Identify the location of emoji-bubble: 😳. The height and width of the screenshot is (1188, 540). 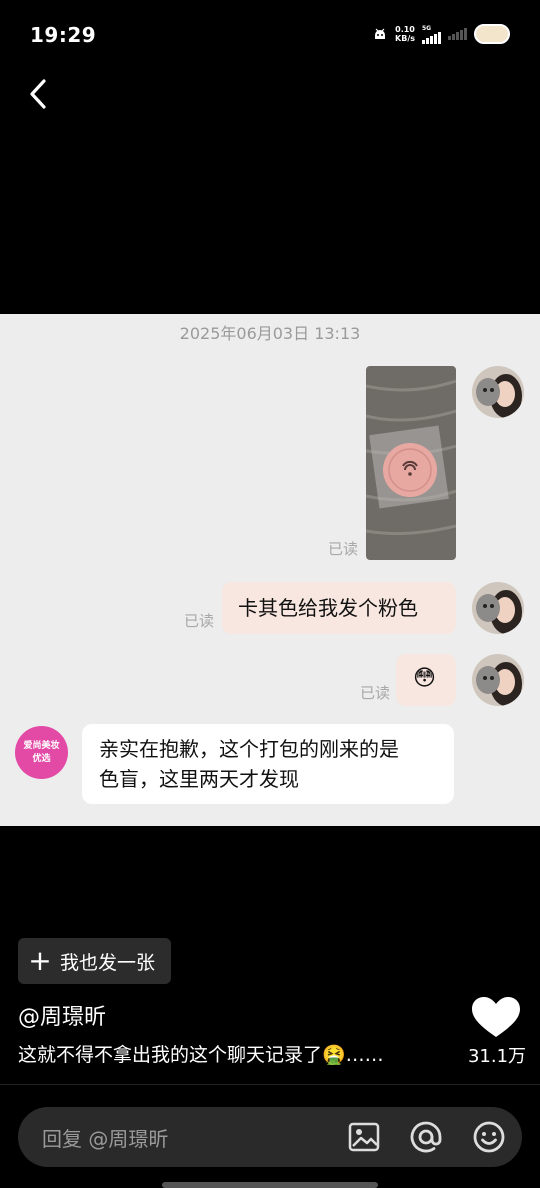
(426, 680).